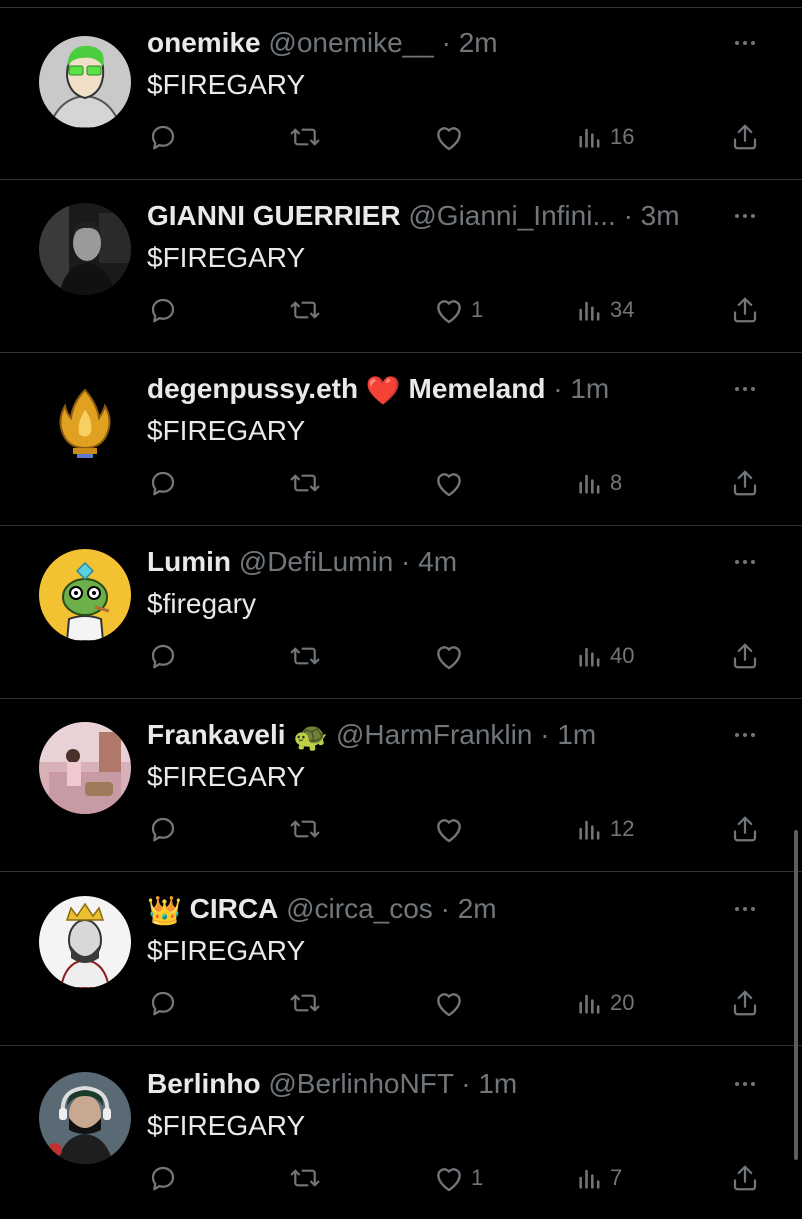 This screenshot has height=1219, width=802. Describe the element at coordinates (599, 483) in the screenshot. I see `views-button: 8` at that location.